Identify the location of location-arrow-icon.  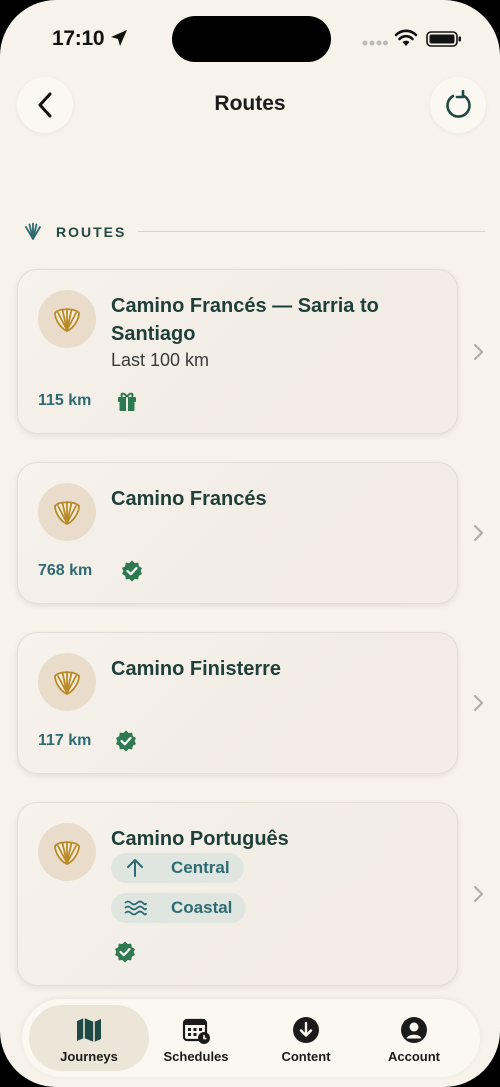
(119, 38).